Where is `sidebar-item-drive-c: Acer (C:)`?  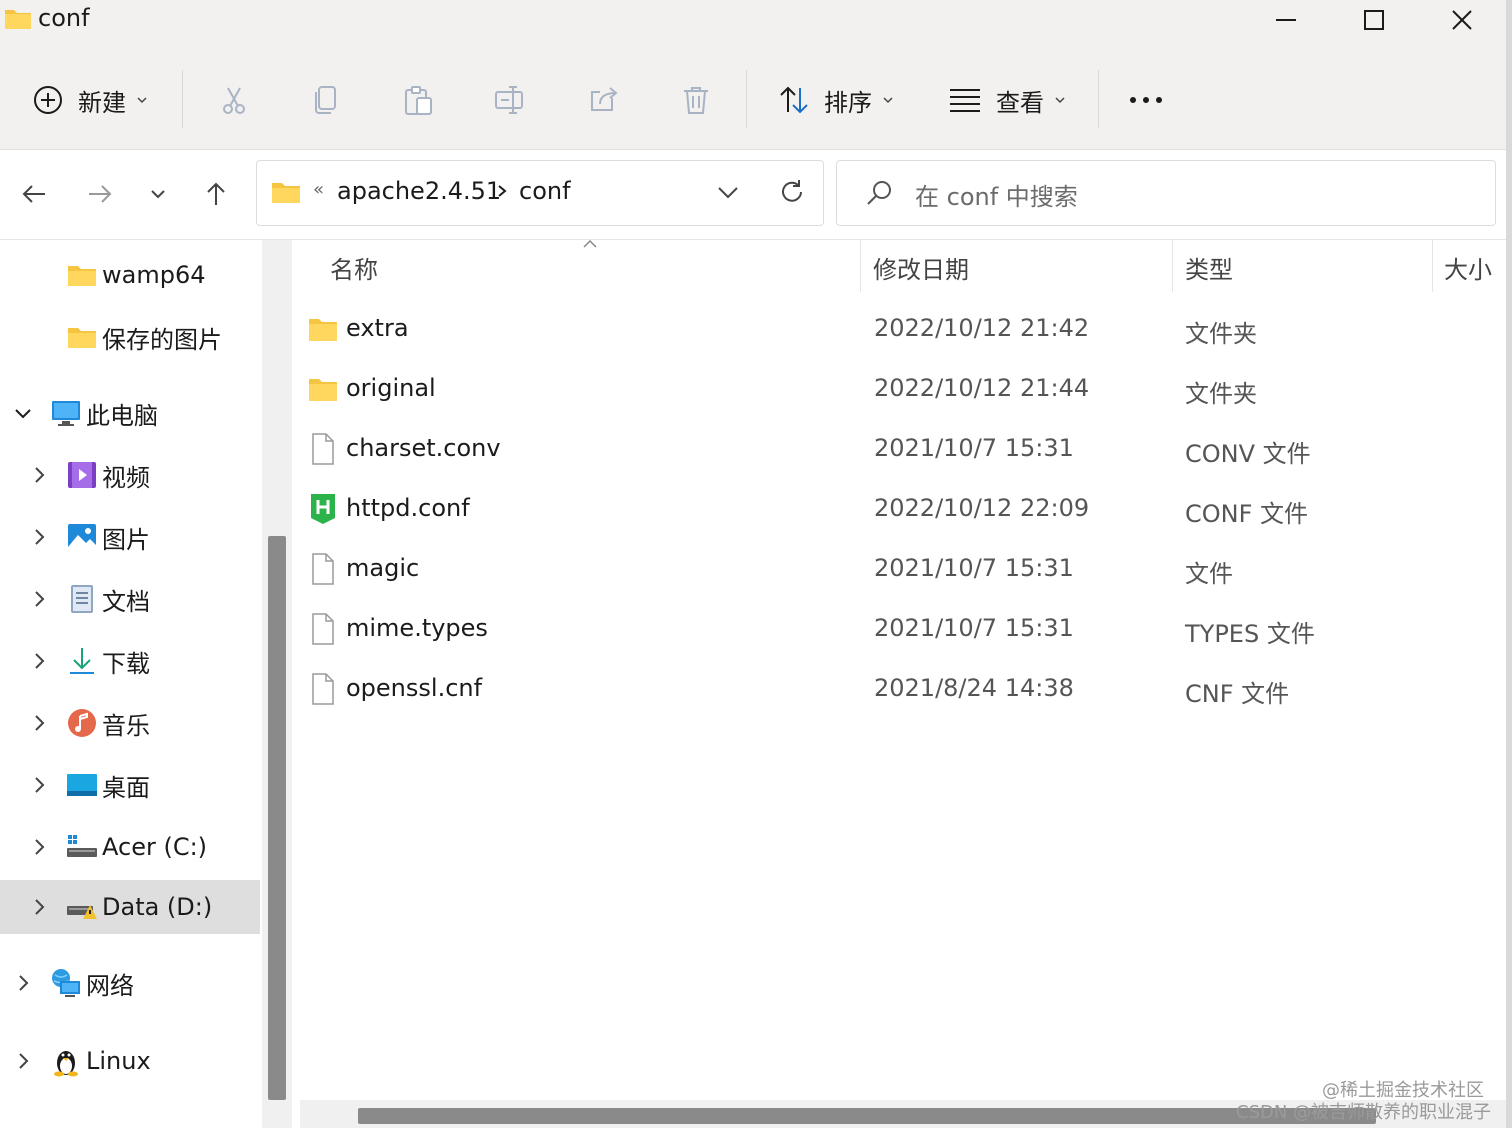
sidebar-item-drive-c: Acer (C:) is located at coordinates (130, 847).